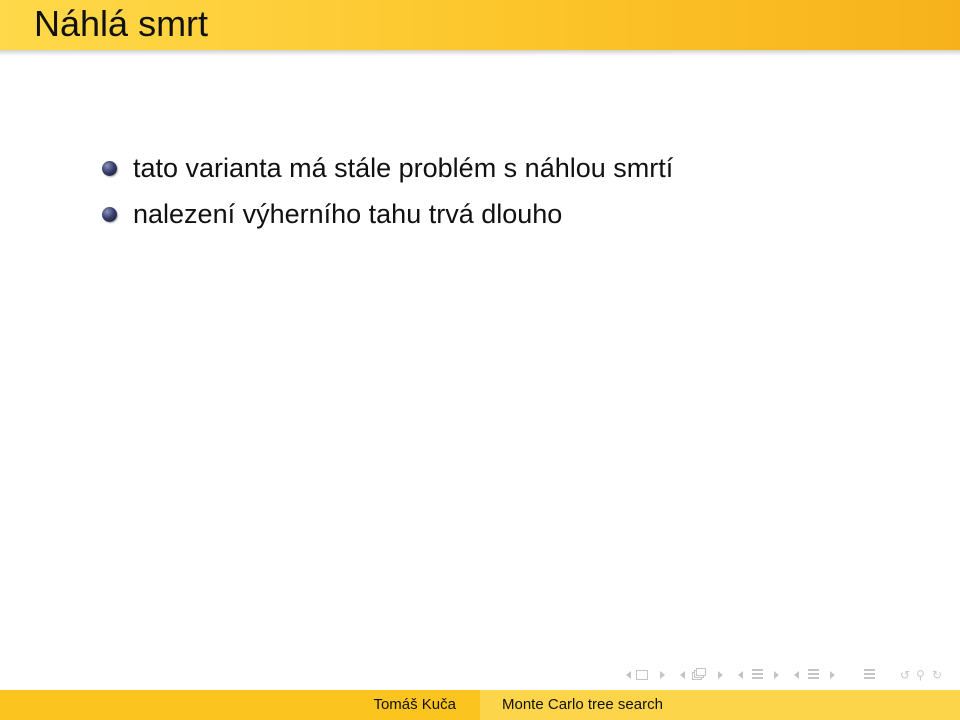  What do you see at coordinates (720, 705) in the screenshot?
I see `footer-title-box: Monte Carlo tree search` at bounding box center [720, 705].